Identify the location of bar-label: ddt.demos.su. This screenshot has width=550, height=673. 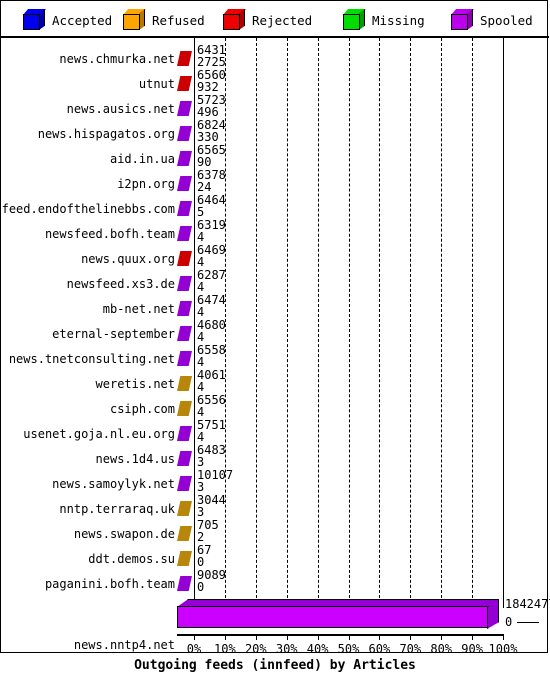
(131, 559).